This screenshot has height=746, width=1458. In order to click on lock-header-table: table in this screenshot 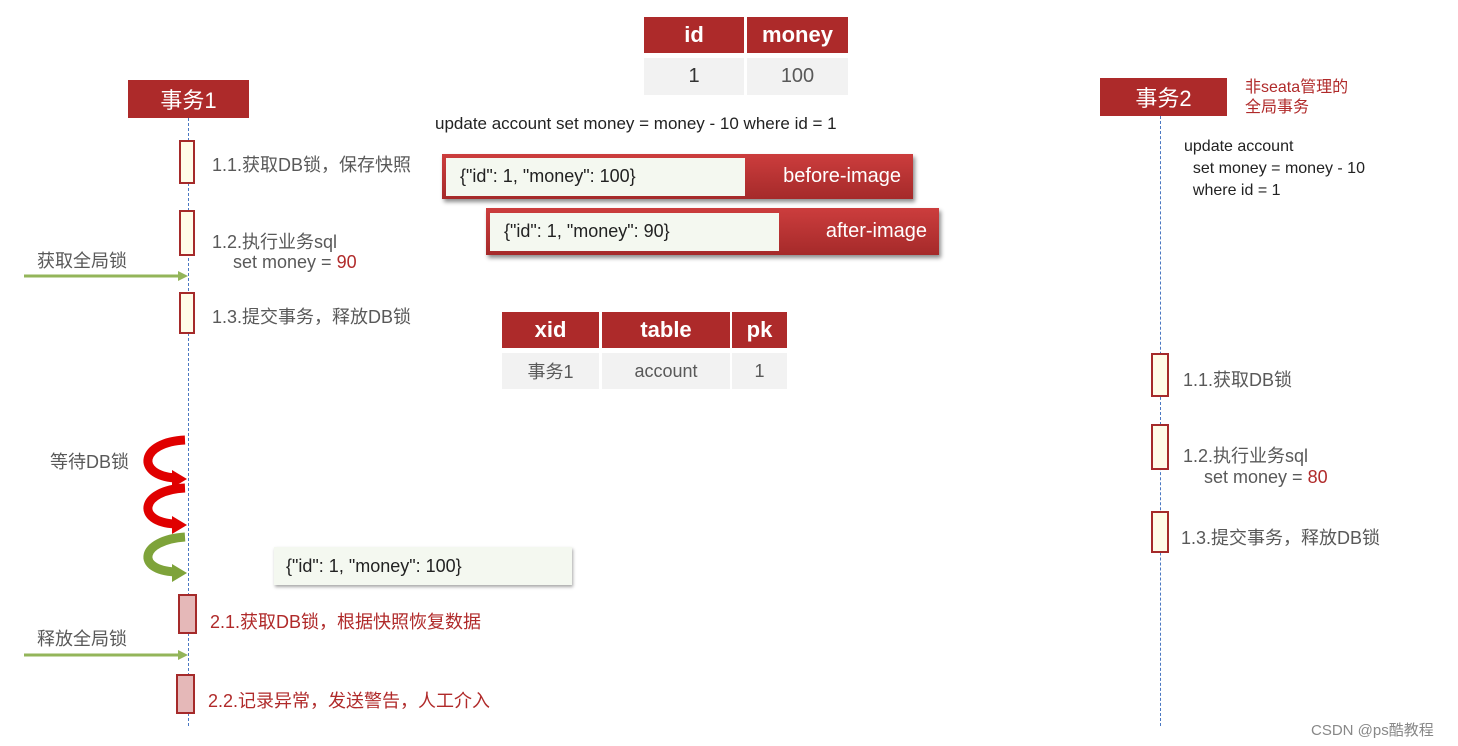, I will do `click(666, 330)`.